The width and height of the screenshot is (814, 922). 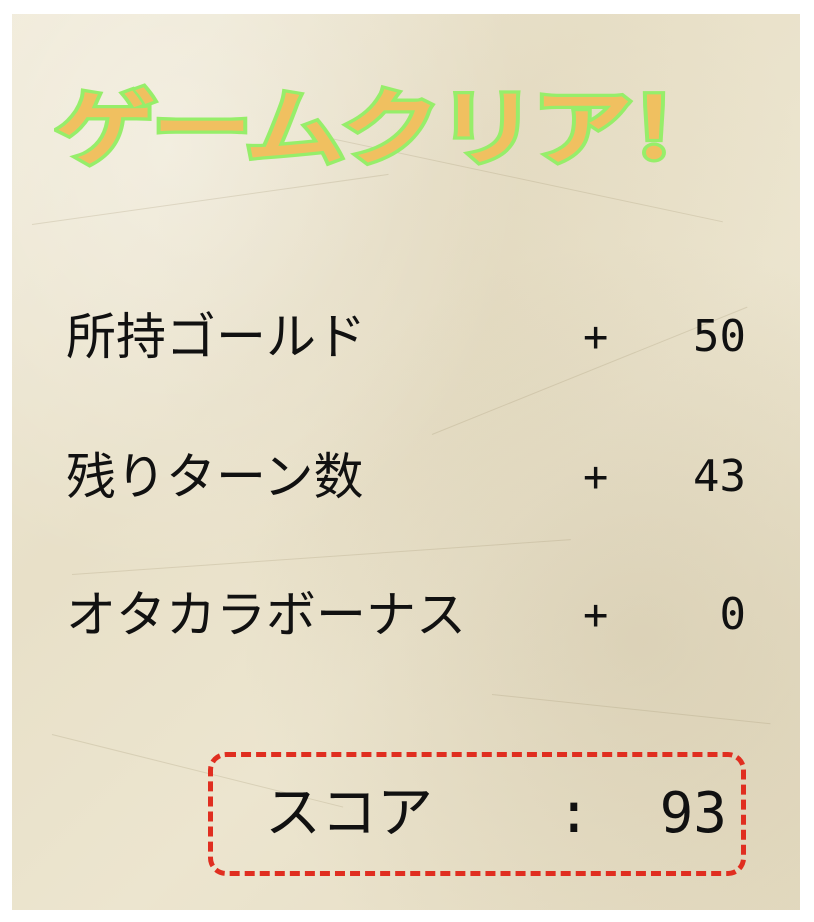 What do you see at coordinates (500, 814) in the screenshot?
I see `score-line: スコア : 93` at bounding box center [500, 814].